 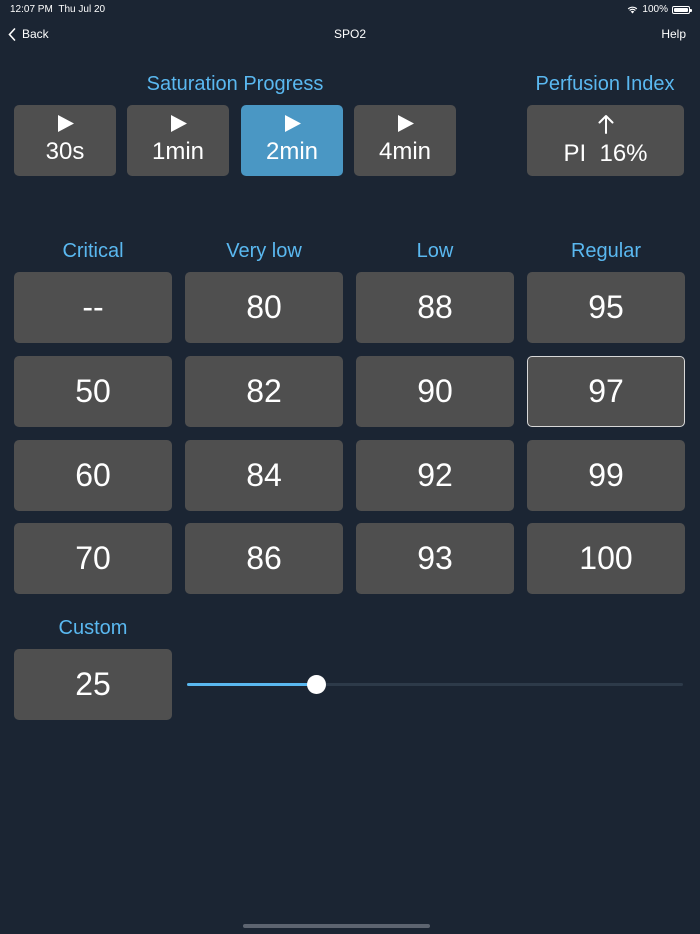 I want to click on value-tile-low: 93, so click(x=435, y=558).